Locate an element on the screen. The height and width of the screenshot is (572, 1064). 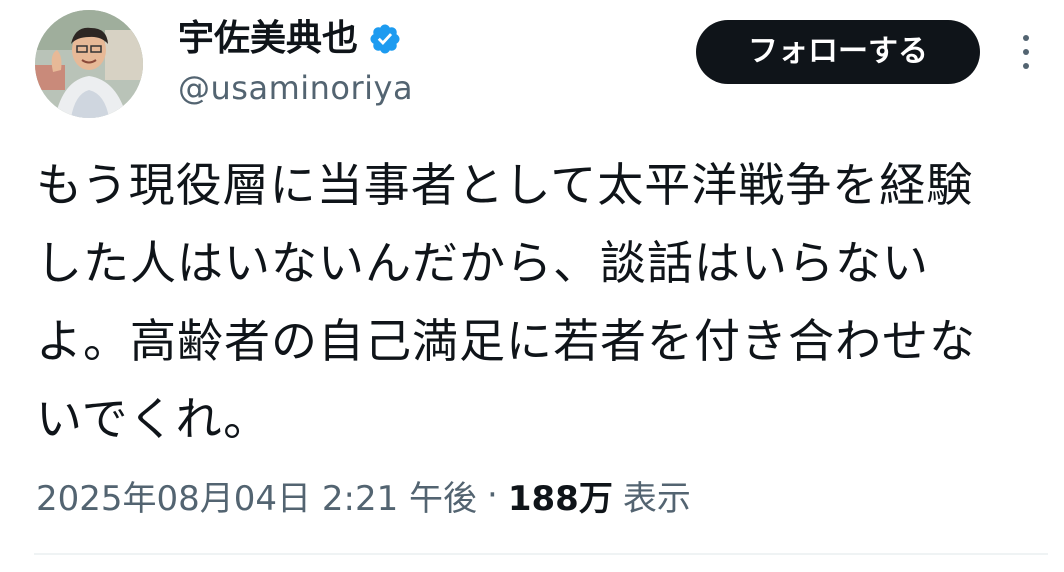
author-name-row: 宇佐美典也 is located at coordinates (290, 39).